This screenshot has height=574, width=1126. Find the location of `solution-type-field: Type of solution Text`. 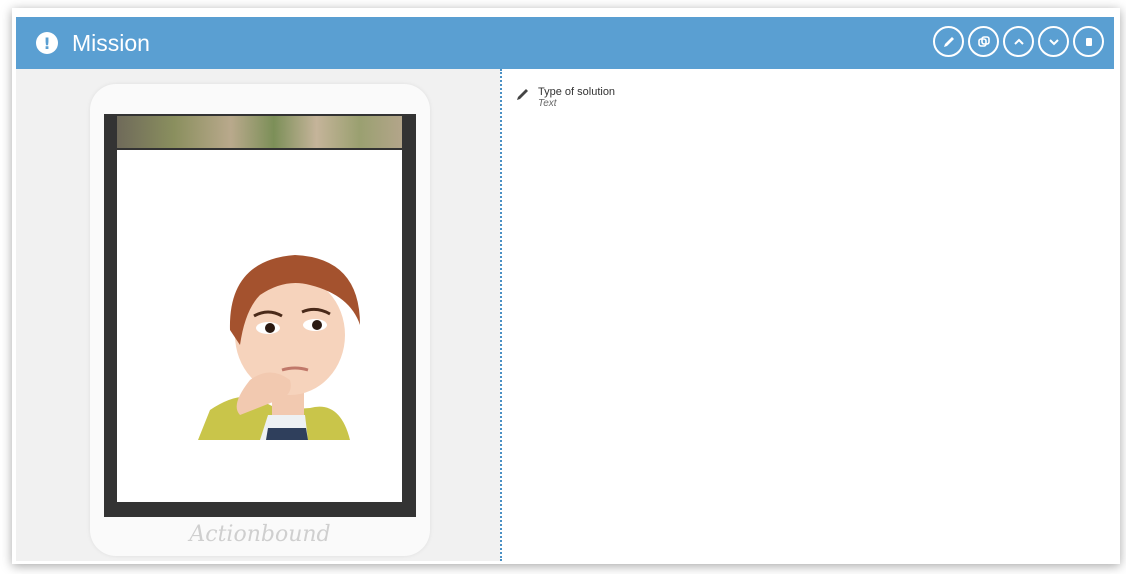

solution-type-field: Type of solution Text is located at coordinates (565, 97).